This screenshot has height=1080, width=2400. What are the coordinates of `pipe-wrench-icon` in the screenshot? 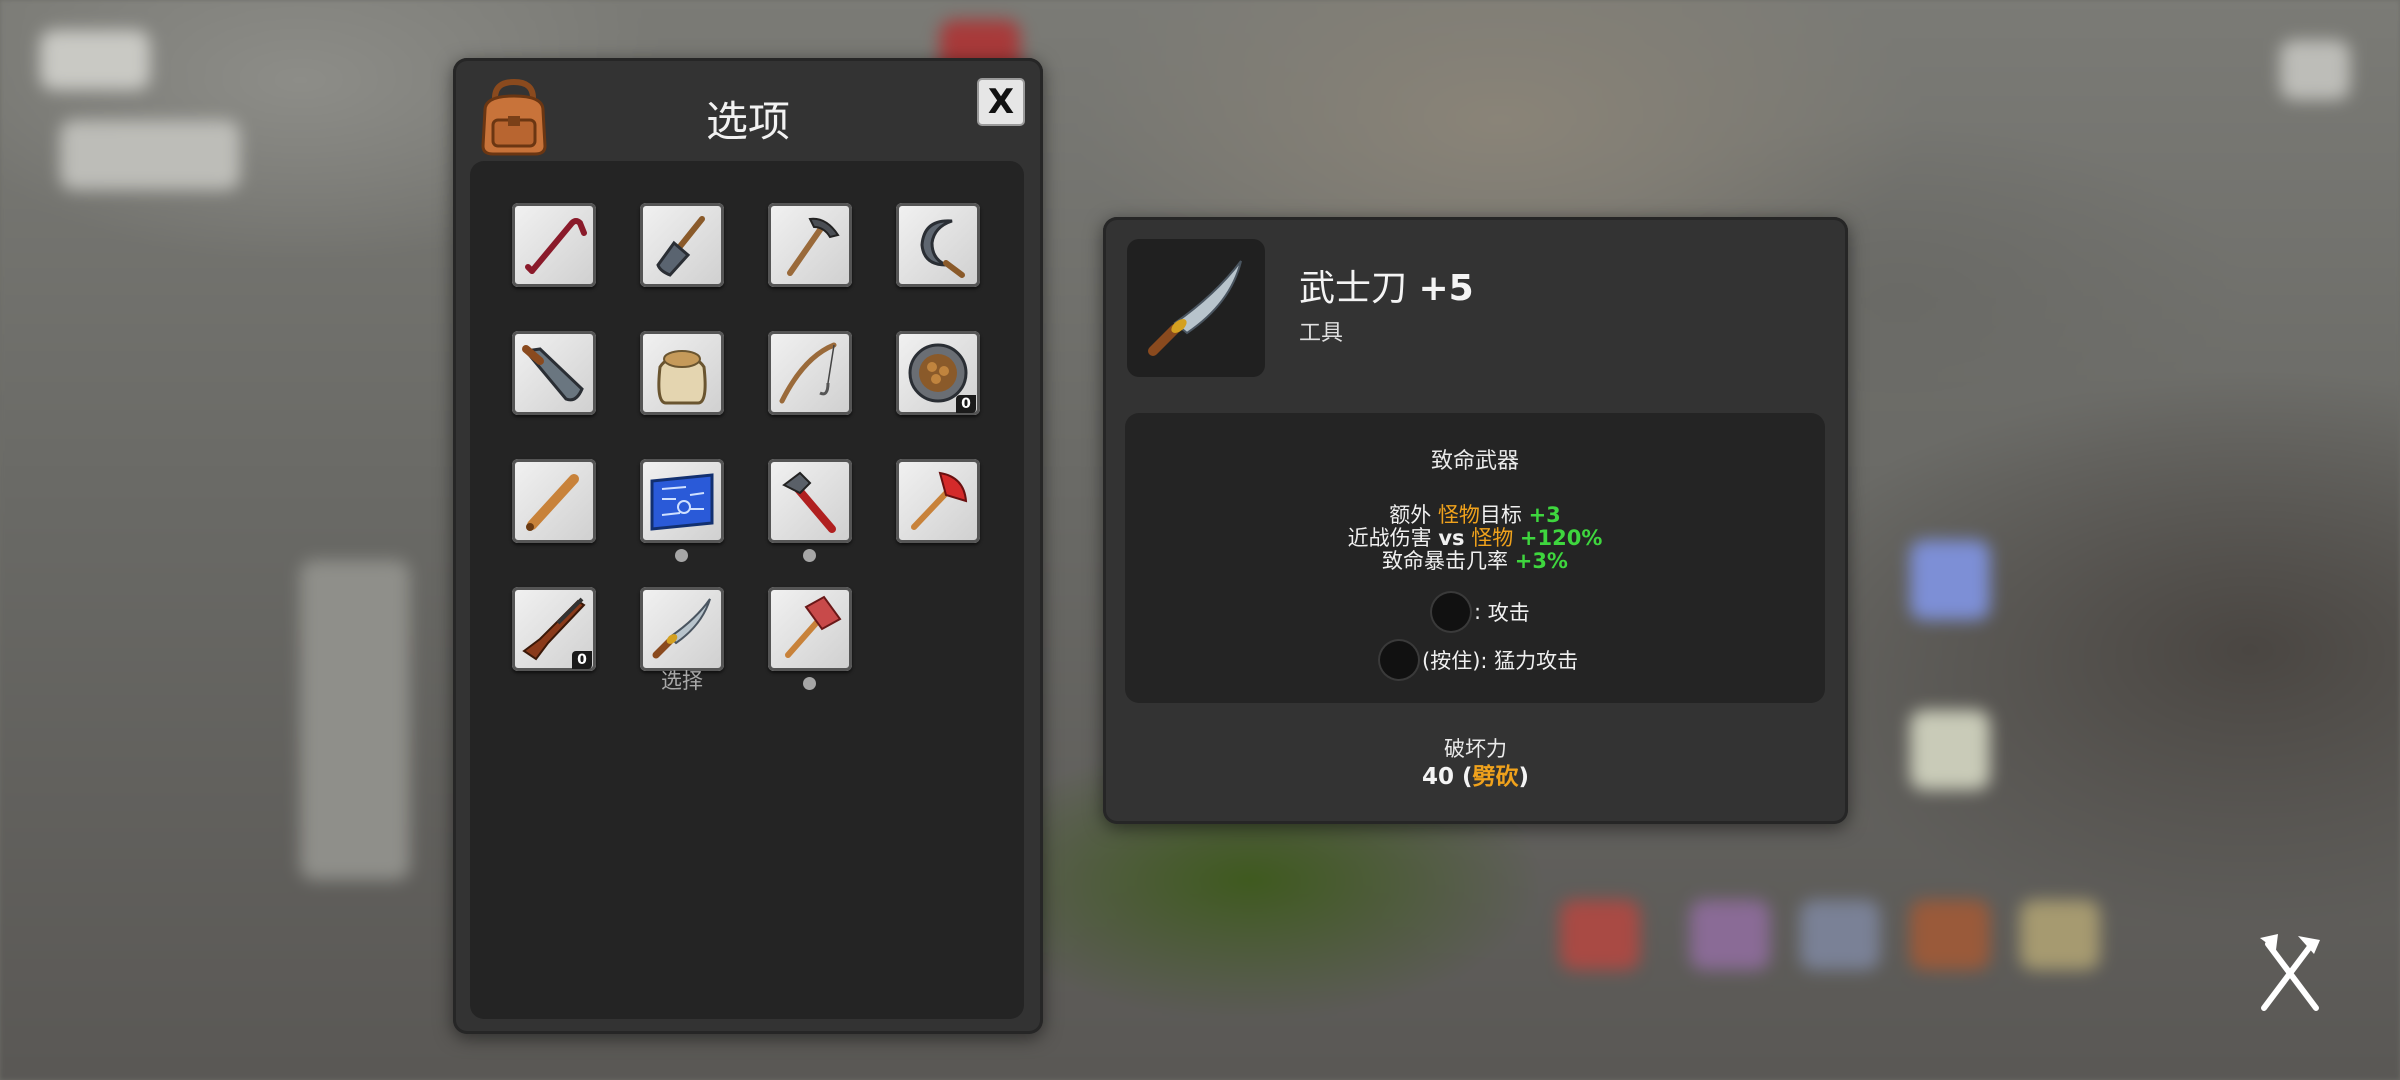 It's located at (809, 502).